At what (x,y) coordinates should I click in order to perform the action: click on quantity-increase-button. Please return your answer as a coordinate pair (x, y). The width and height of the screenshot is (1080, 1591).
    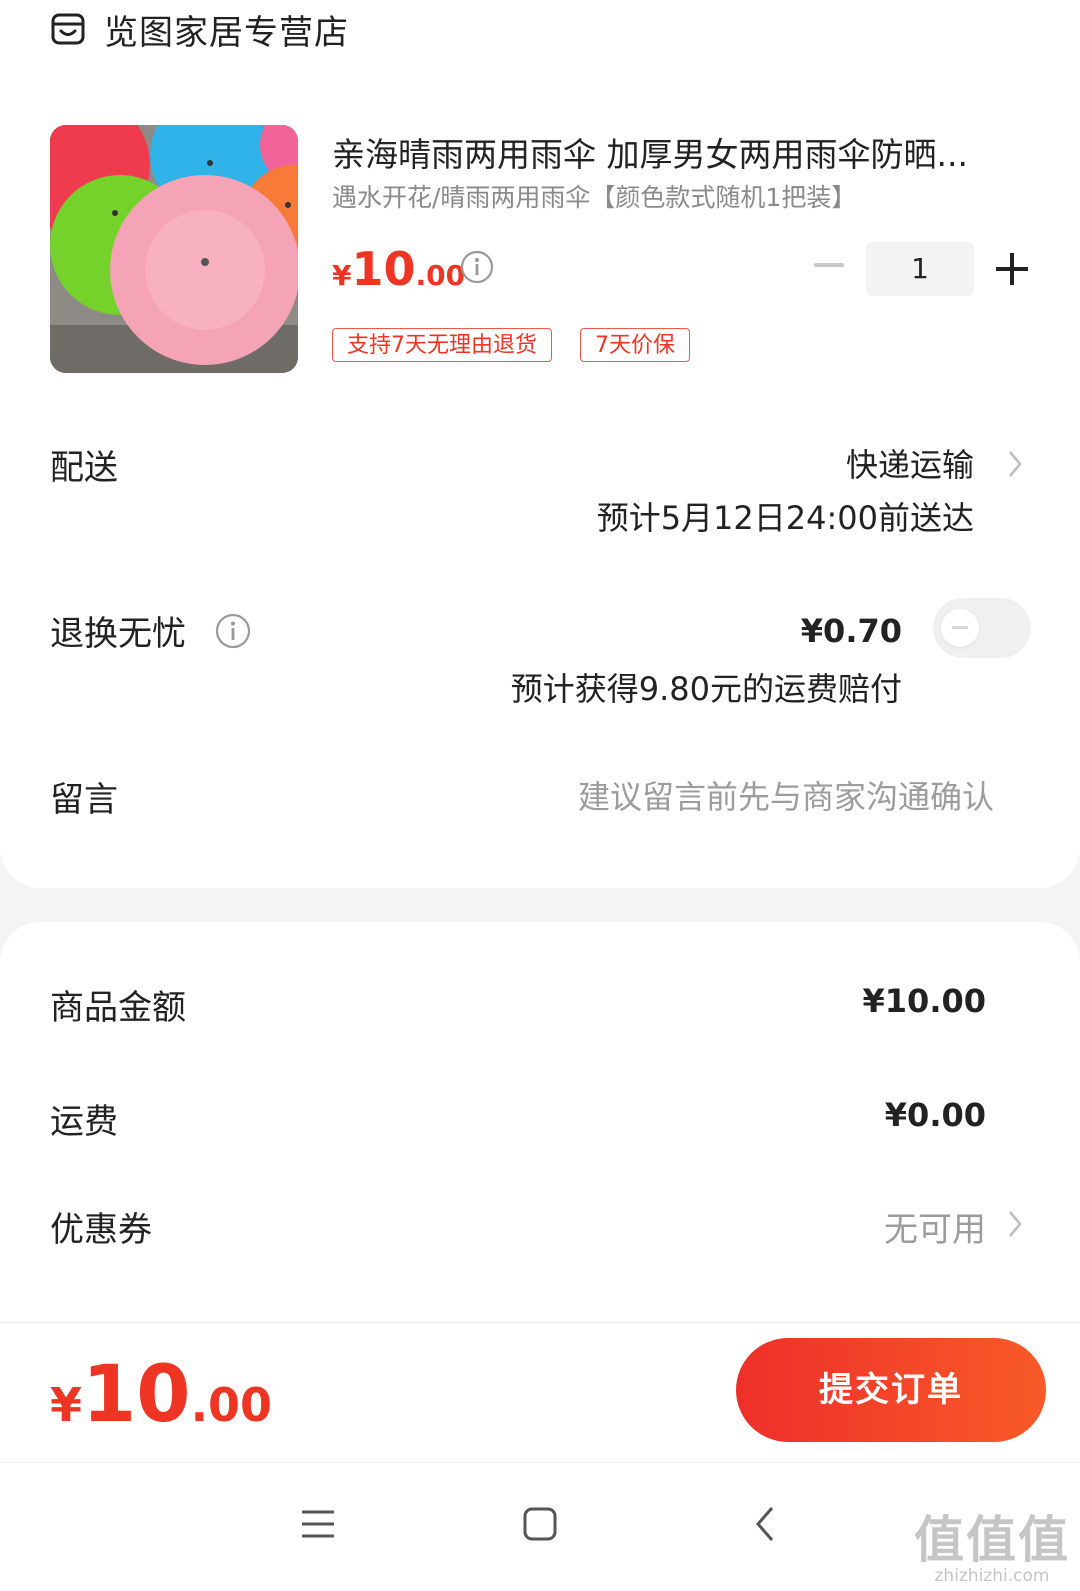
    Looking at the image, I should click on (1012, 269).